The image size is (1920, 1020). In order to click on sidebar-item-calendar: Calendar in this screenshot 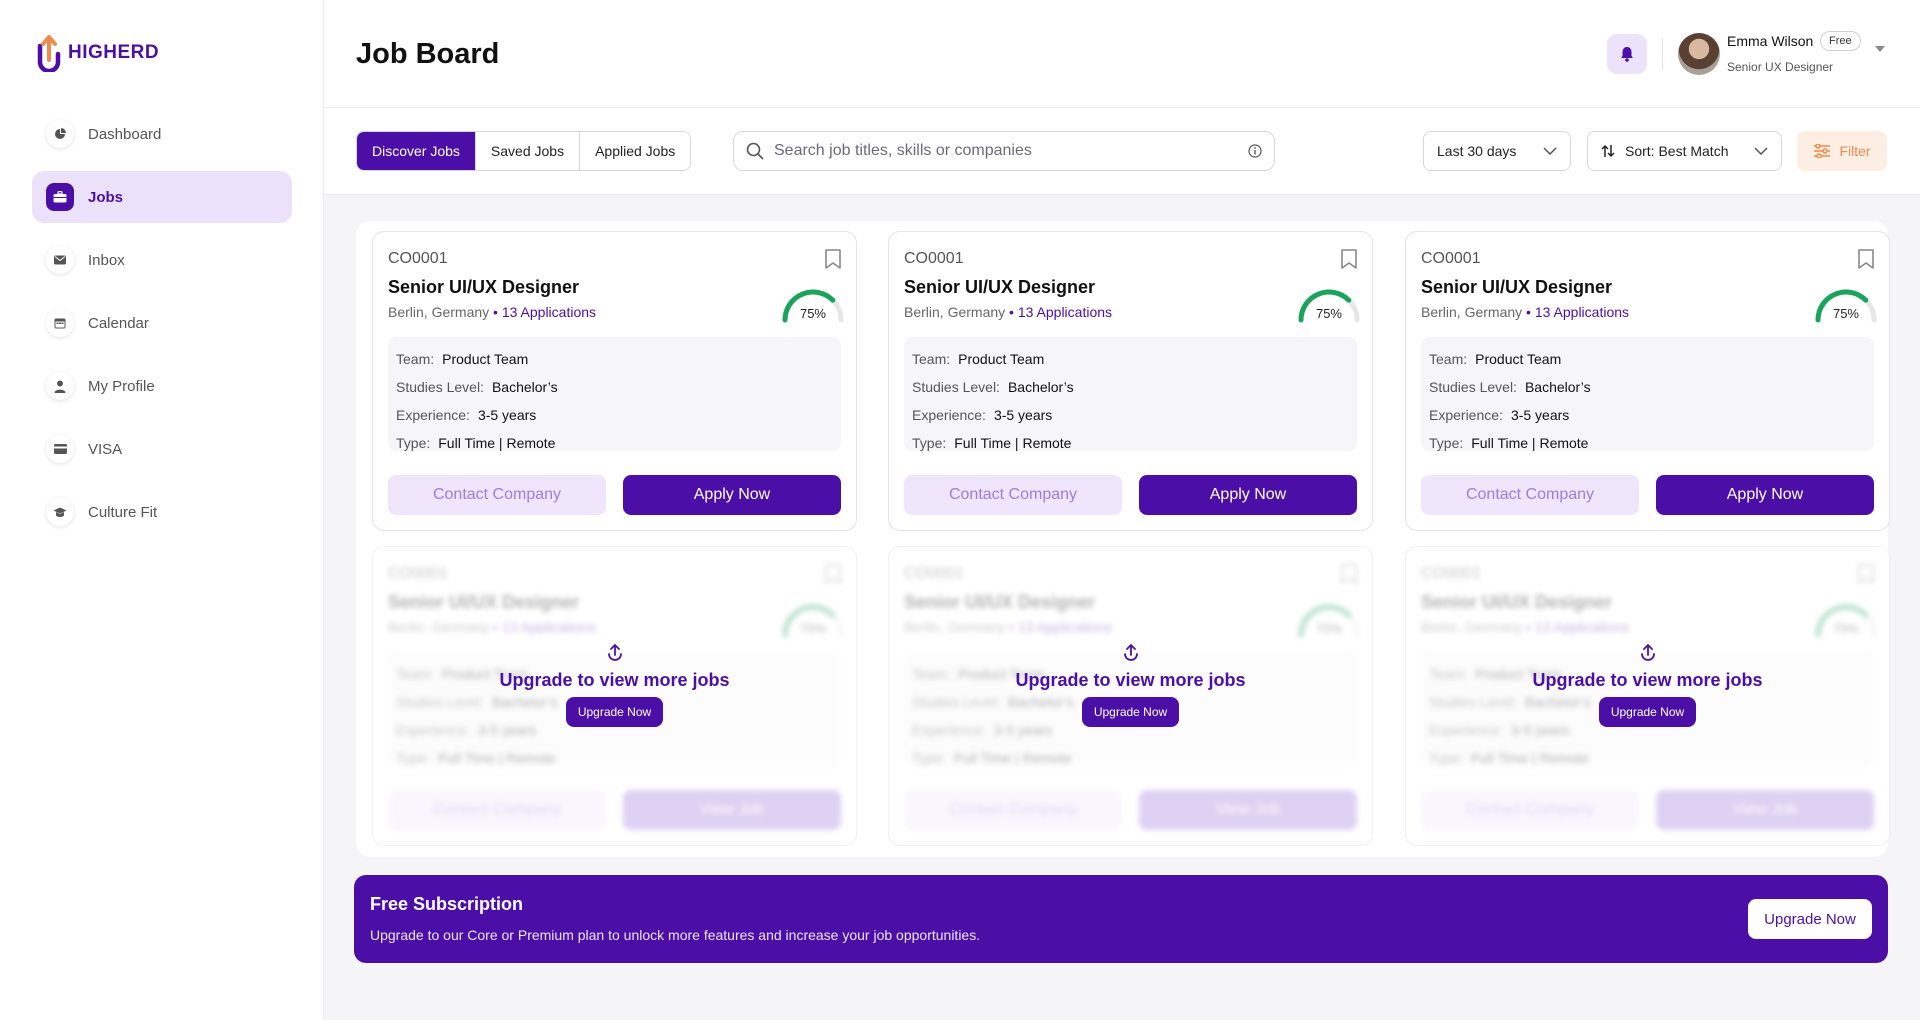, I will do `click(162, 323)`.